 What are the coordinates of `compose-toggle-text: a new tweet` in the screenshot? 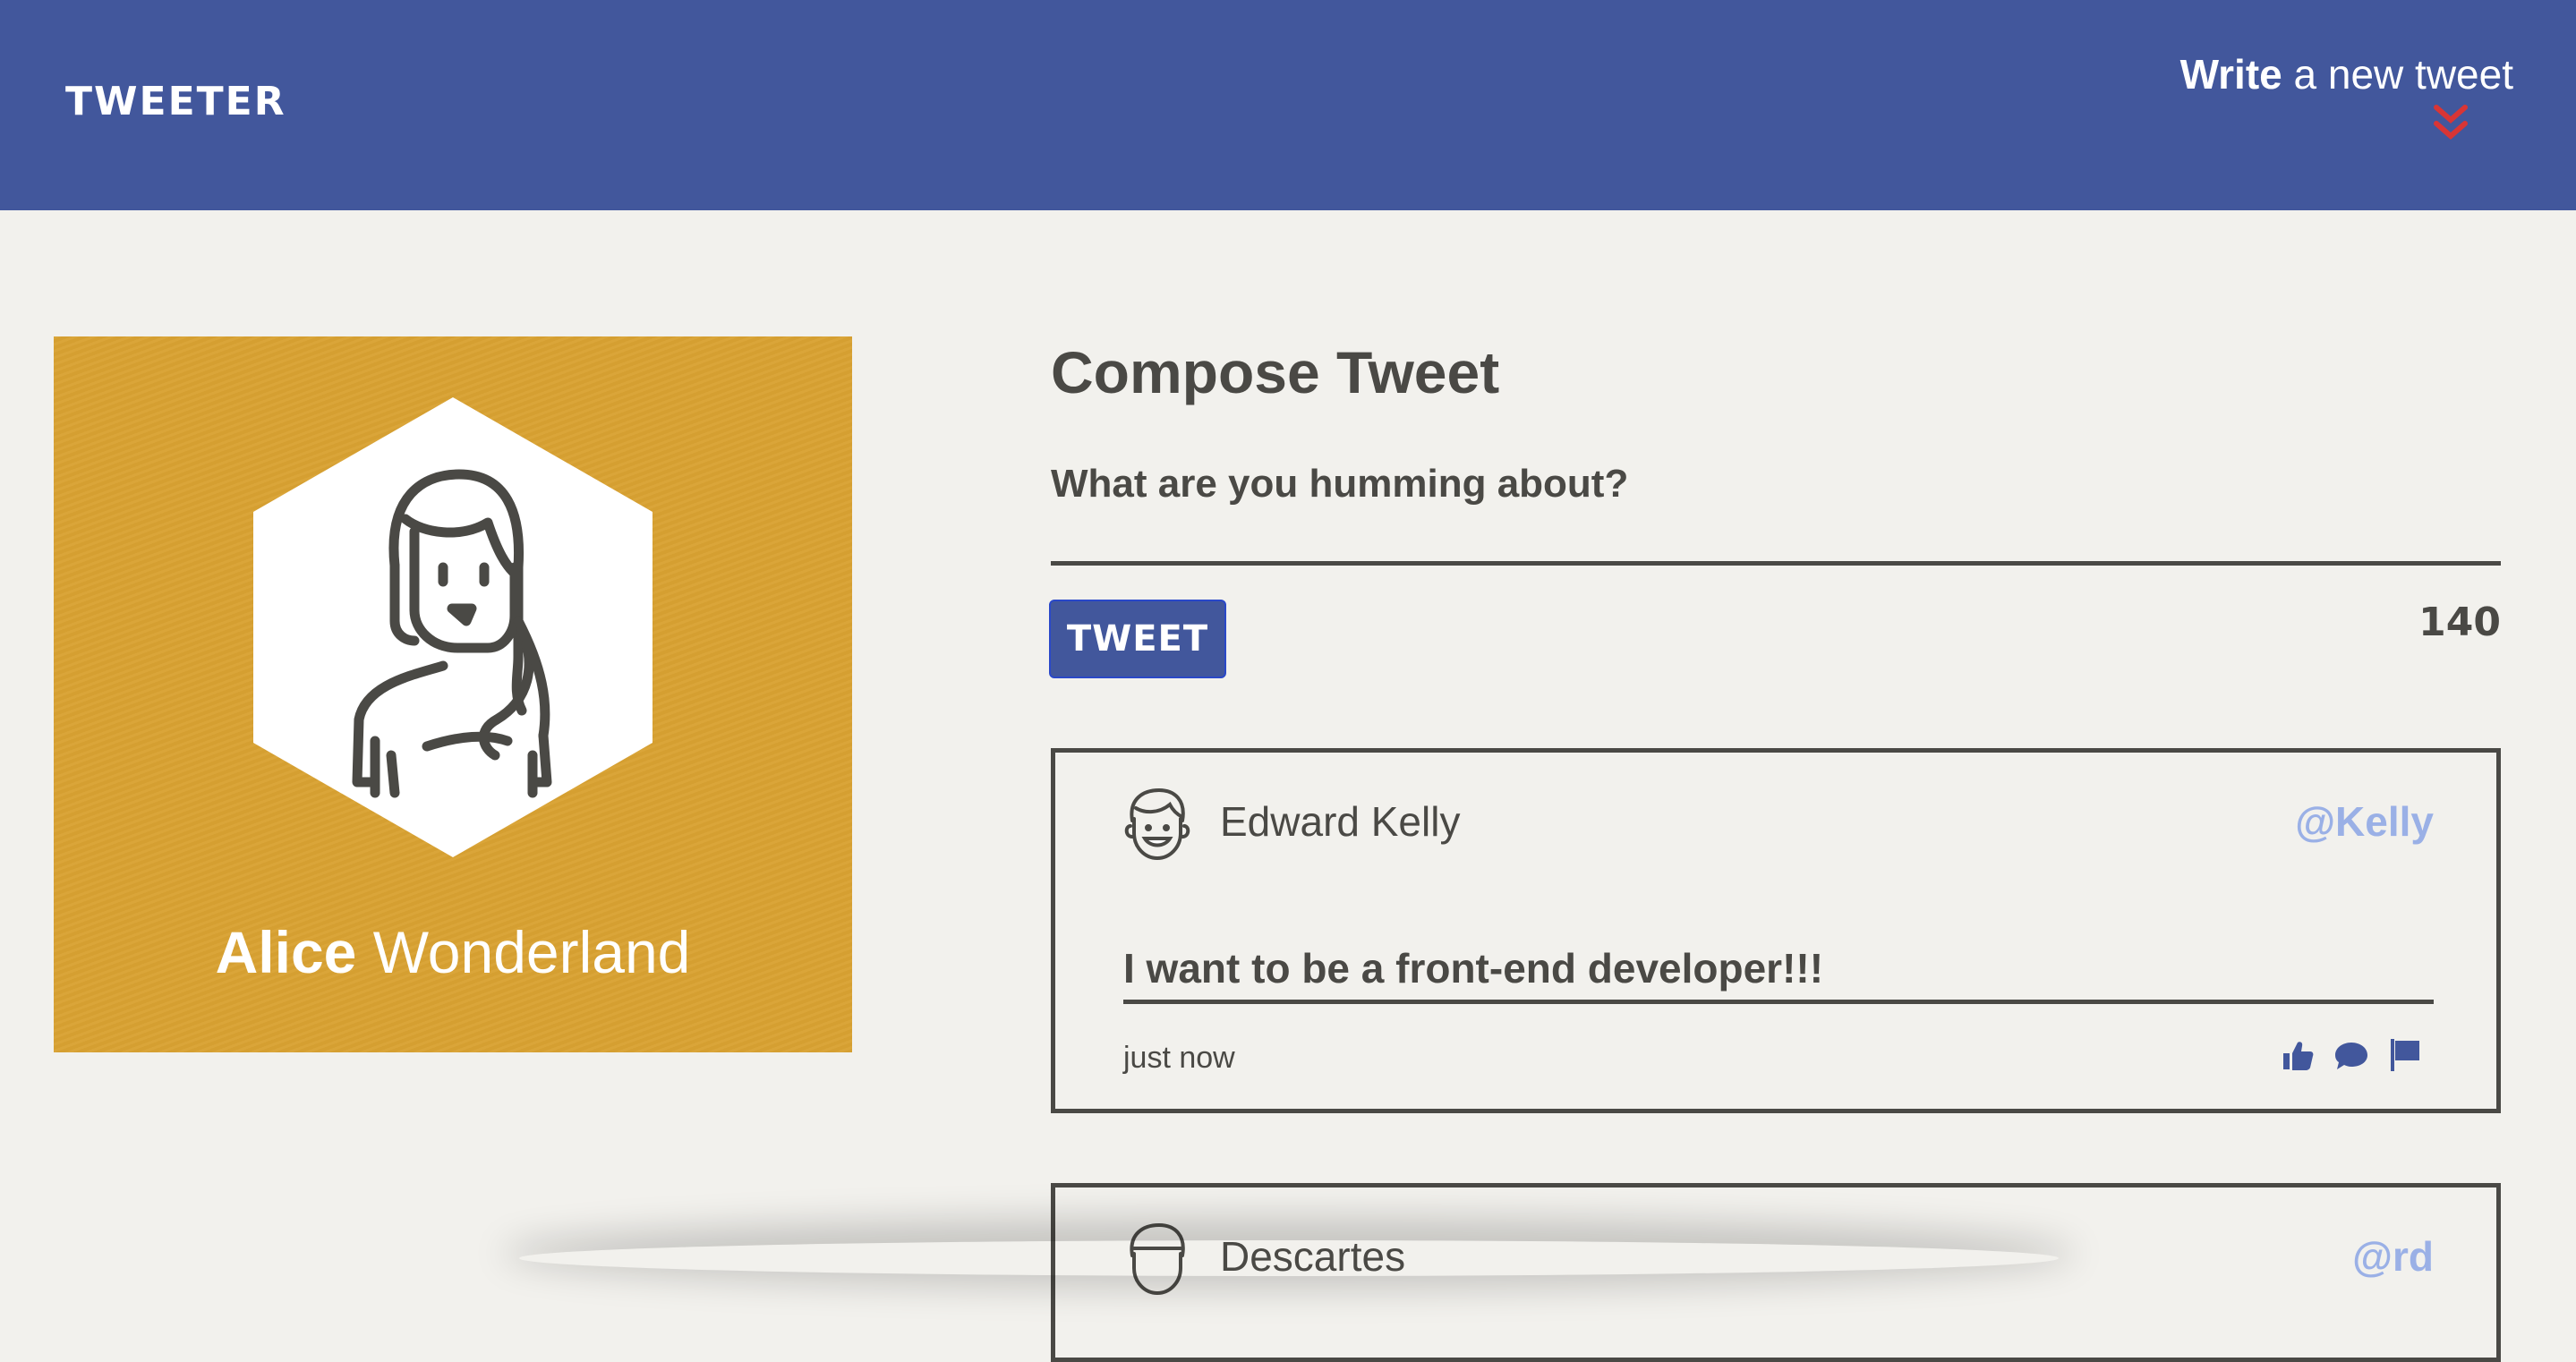 It's located at (2398, 74).